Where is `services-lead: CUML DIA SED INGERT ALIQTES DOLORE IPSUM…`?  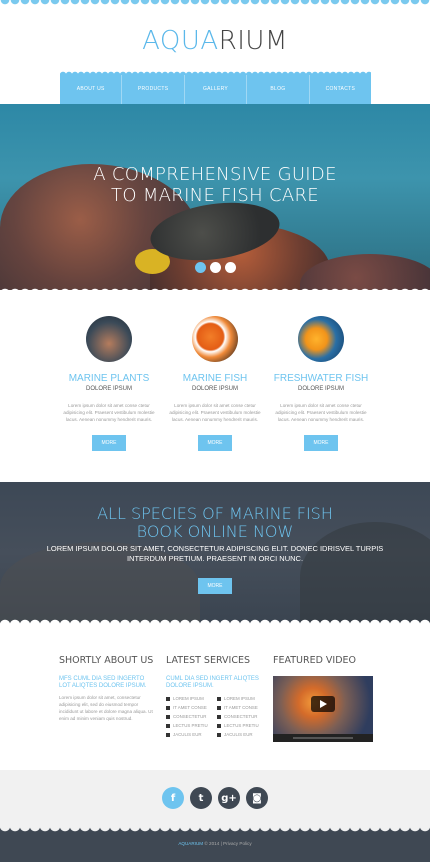
services-lead: CUML DIA SED INGERT ALIQTES DOLORE IPSUM… is located at coordinates (215, 683).